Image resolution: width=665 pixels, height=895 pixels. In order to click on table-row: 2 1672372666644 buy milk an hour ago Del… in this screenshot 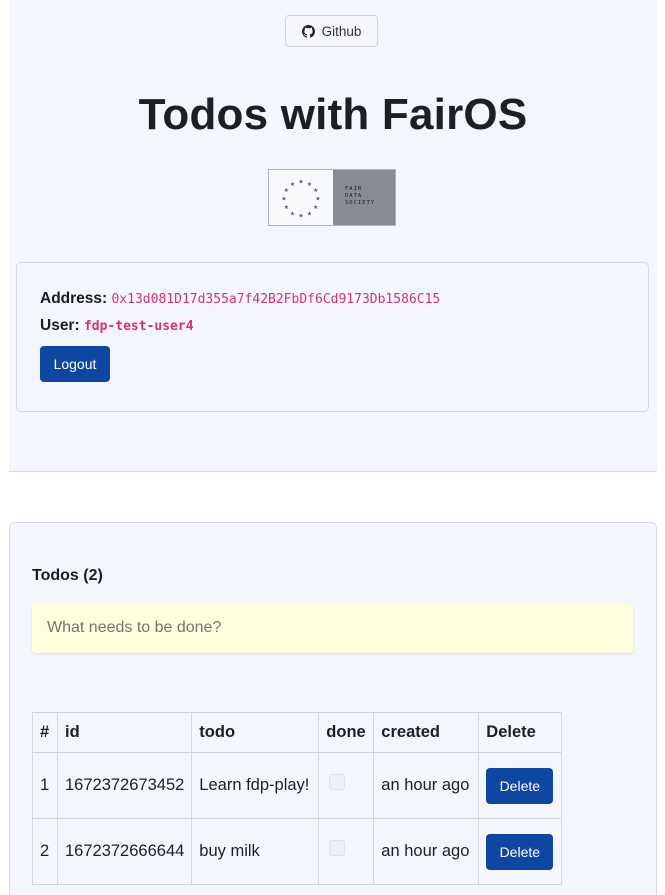, I will do `click(297, 851)`.